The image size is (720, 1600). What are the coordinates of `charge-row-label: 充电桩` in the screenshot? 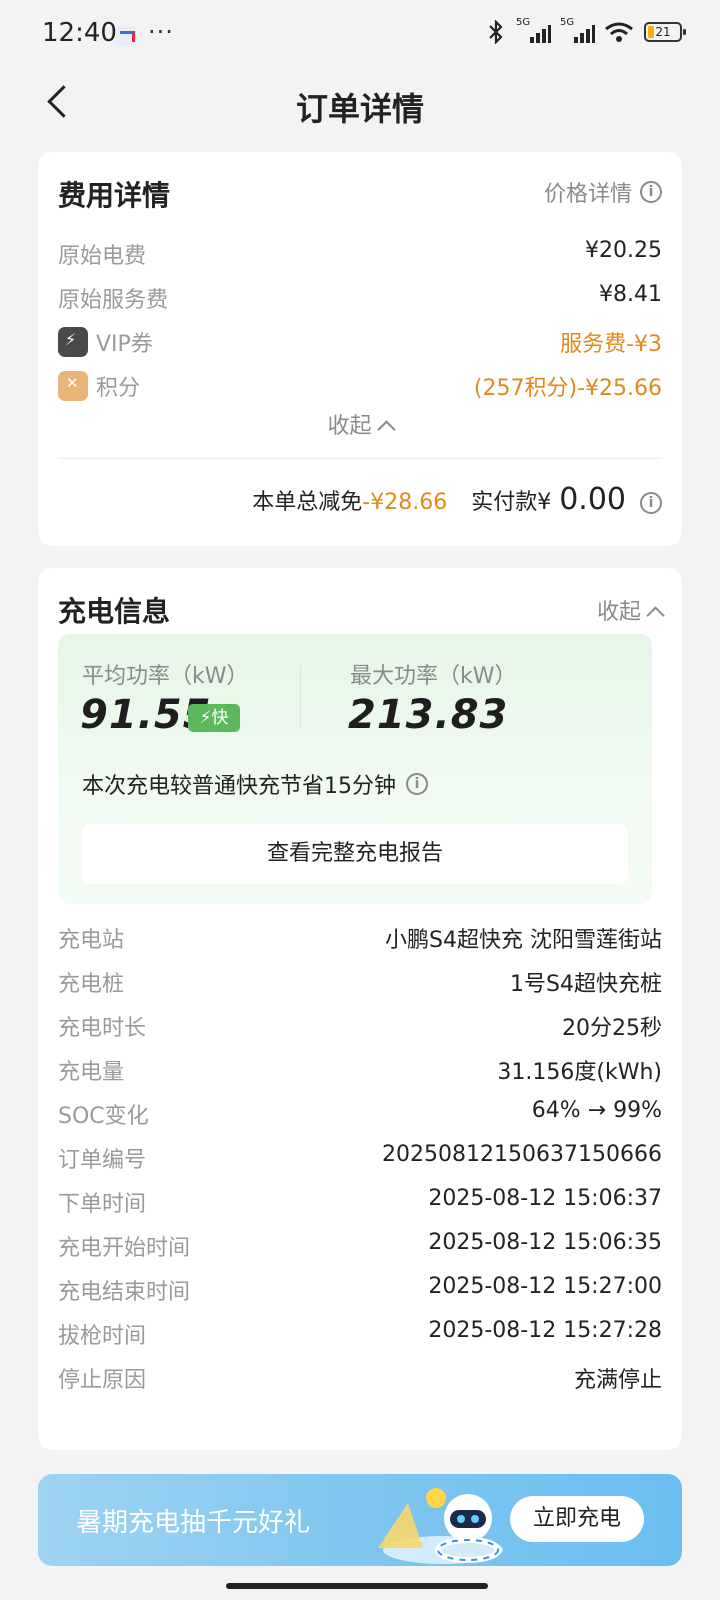 It's located at (91, 984).